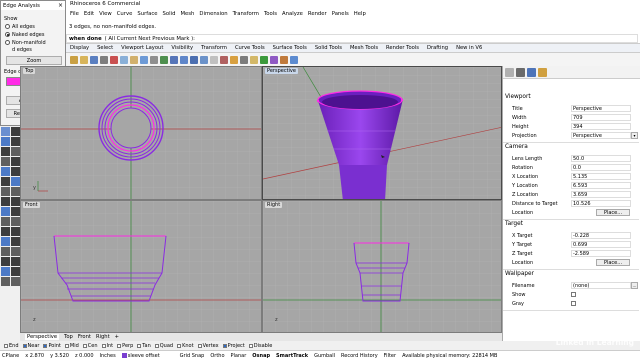 This screenshot has width=640, height=360. I want to click on tab-curve-tools: Curve Tools, so click(250, 48).